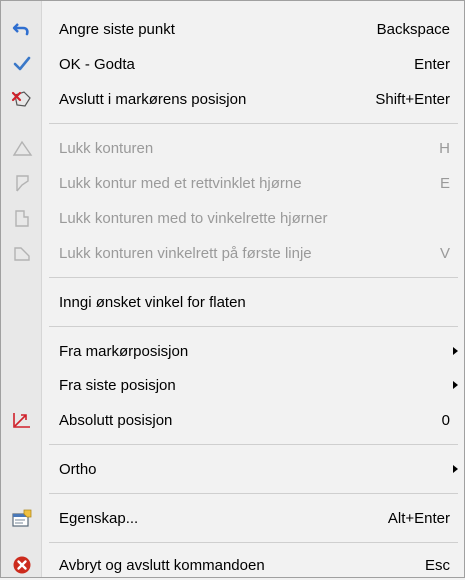 Image resolution: width=465 pixels, height=580 pixels. Describe the element at coordinates (97, 64) in the screenshot. I see `menu-item-label: OK - Godta` at that location.